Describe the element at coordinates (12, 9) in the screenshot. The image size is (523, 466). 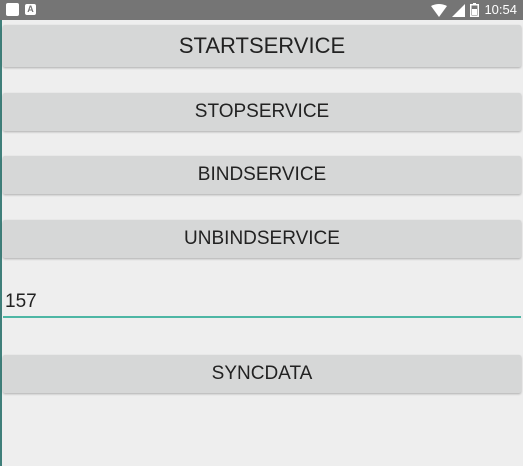
I see `notification-square-icon` at that location.